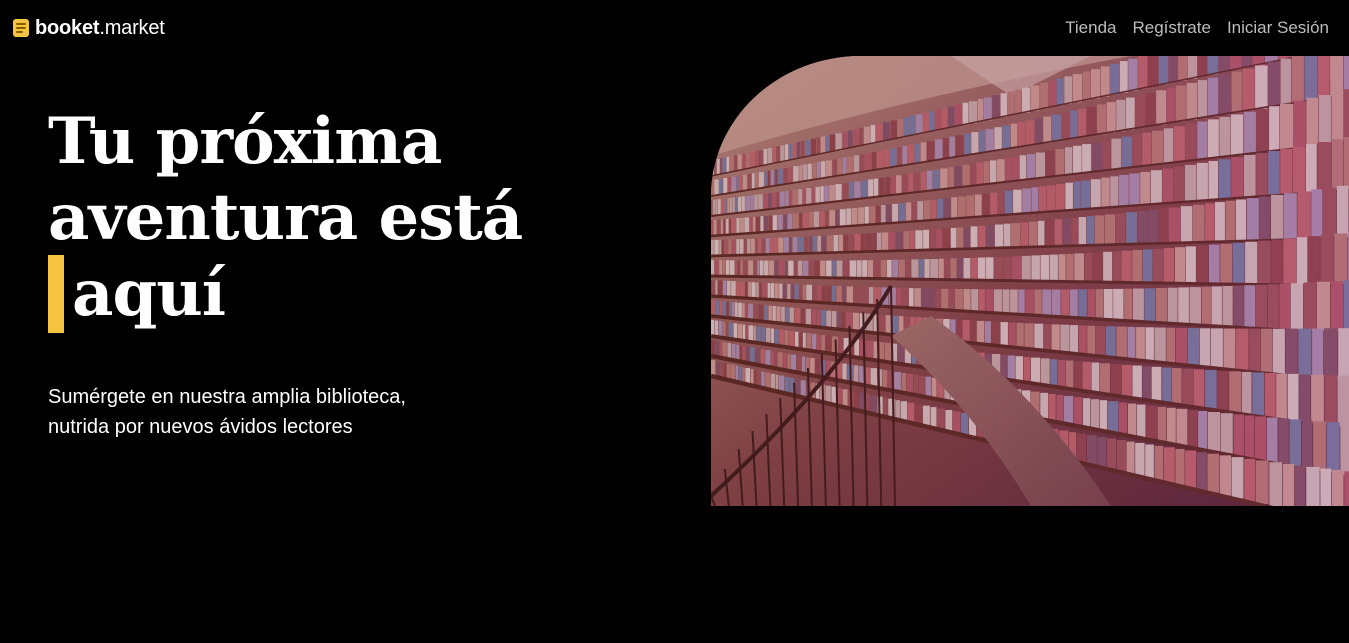  What do you see at coordinates (358, 294) in the screenshot?
I see `hero-title-line-3: aquí` at bounding box center [358, 294].